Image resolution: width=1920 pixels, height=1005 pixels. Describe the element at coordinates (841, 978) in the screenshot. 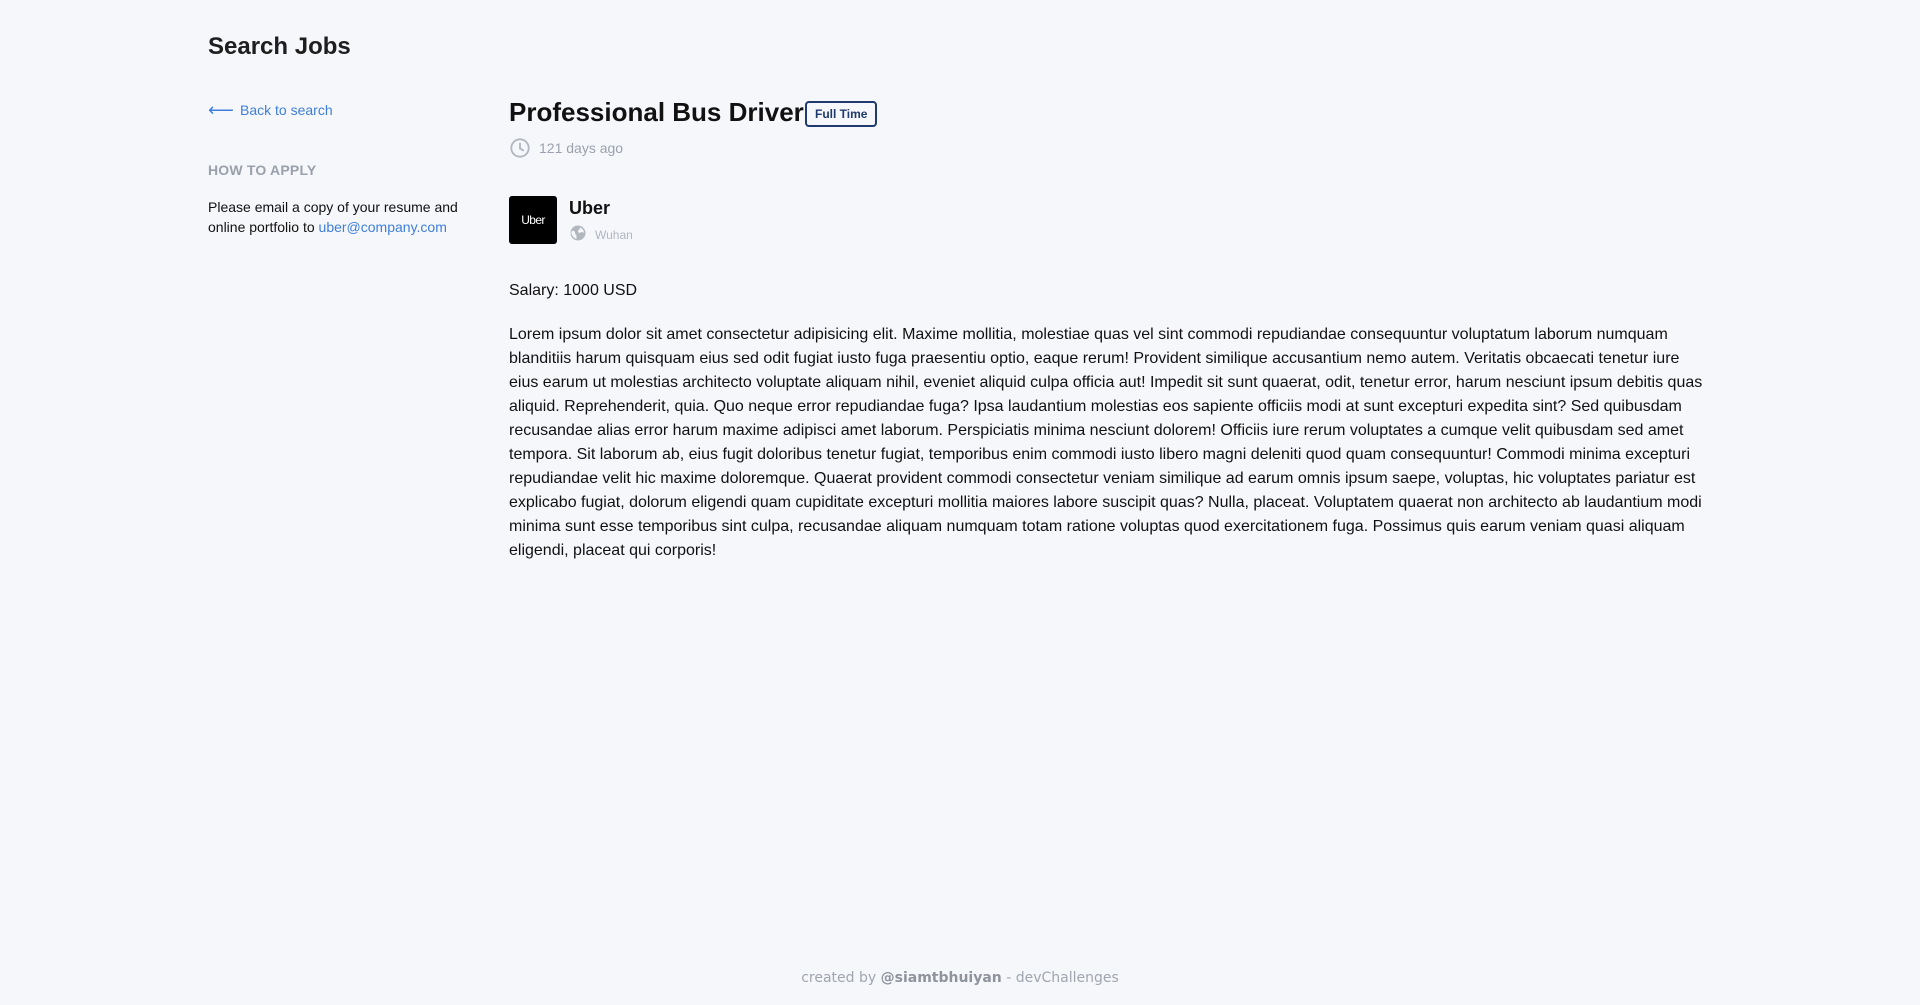

I see `footer-prefix: created by` at that location.